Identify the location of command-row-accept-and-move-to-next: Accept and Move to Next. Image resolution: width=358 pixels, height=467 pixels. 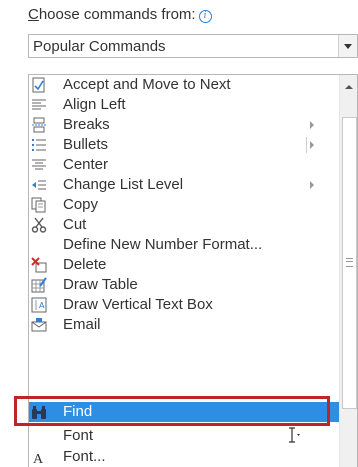
(184, 85).